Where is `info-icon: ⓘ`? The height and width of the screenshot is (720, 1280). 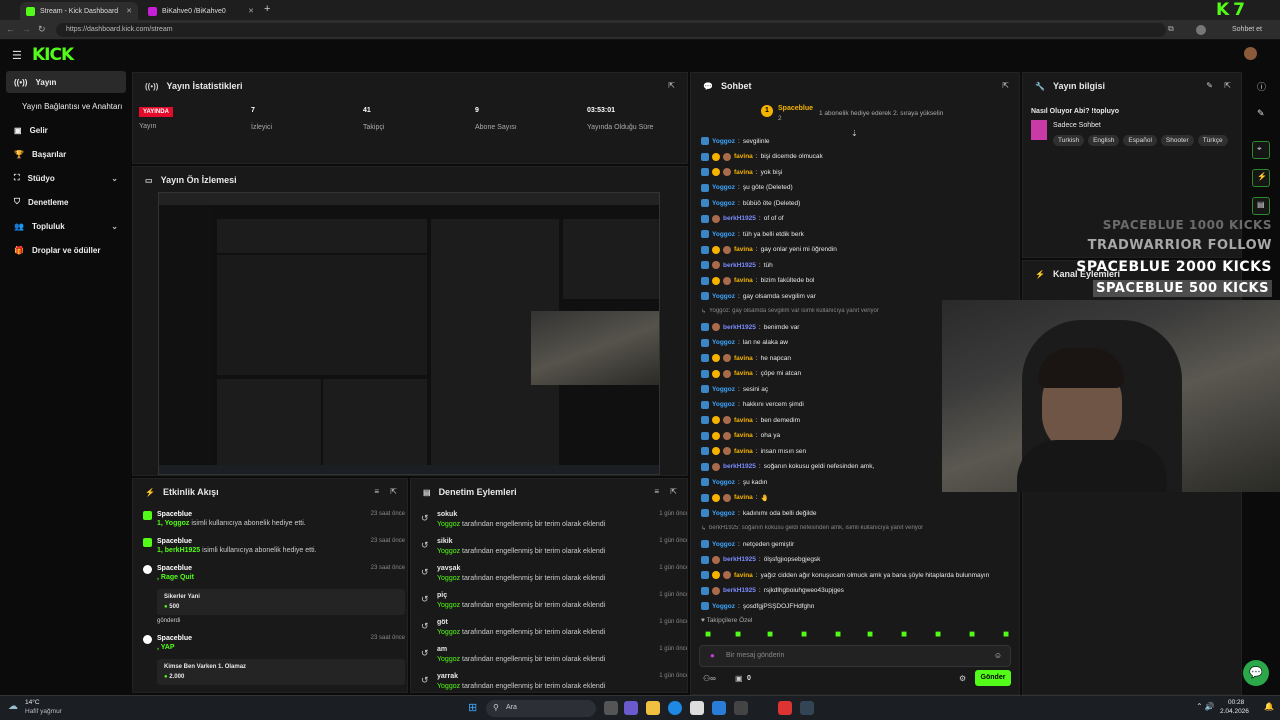 info-icon: ⓘ is located at coordinates (1261, 86).